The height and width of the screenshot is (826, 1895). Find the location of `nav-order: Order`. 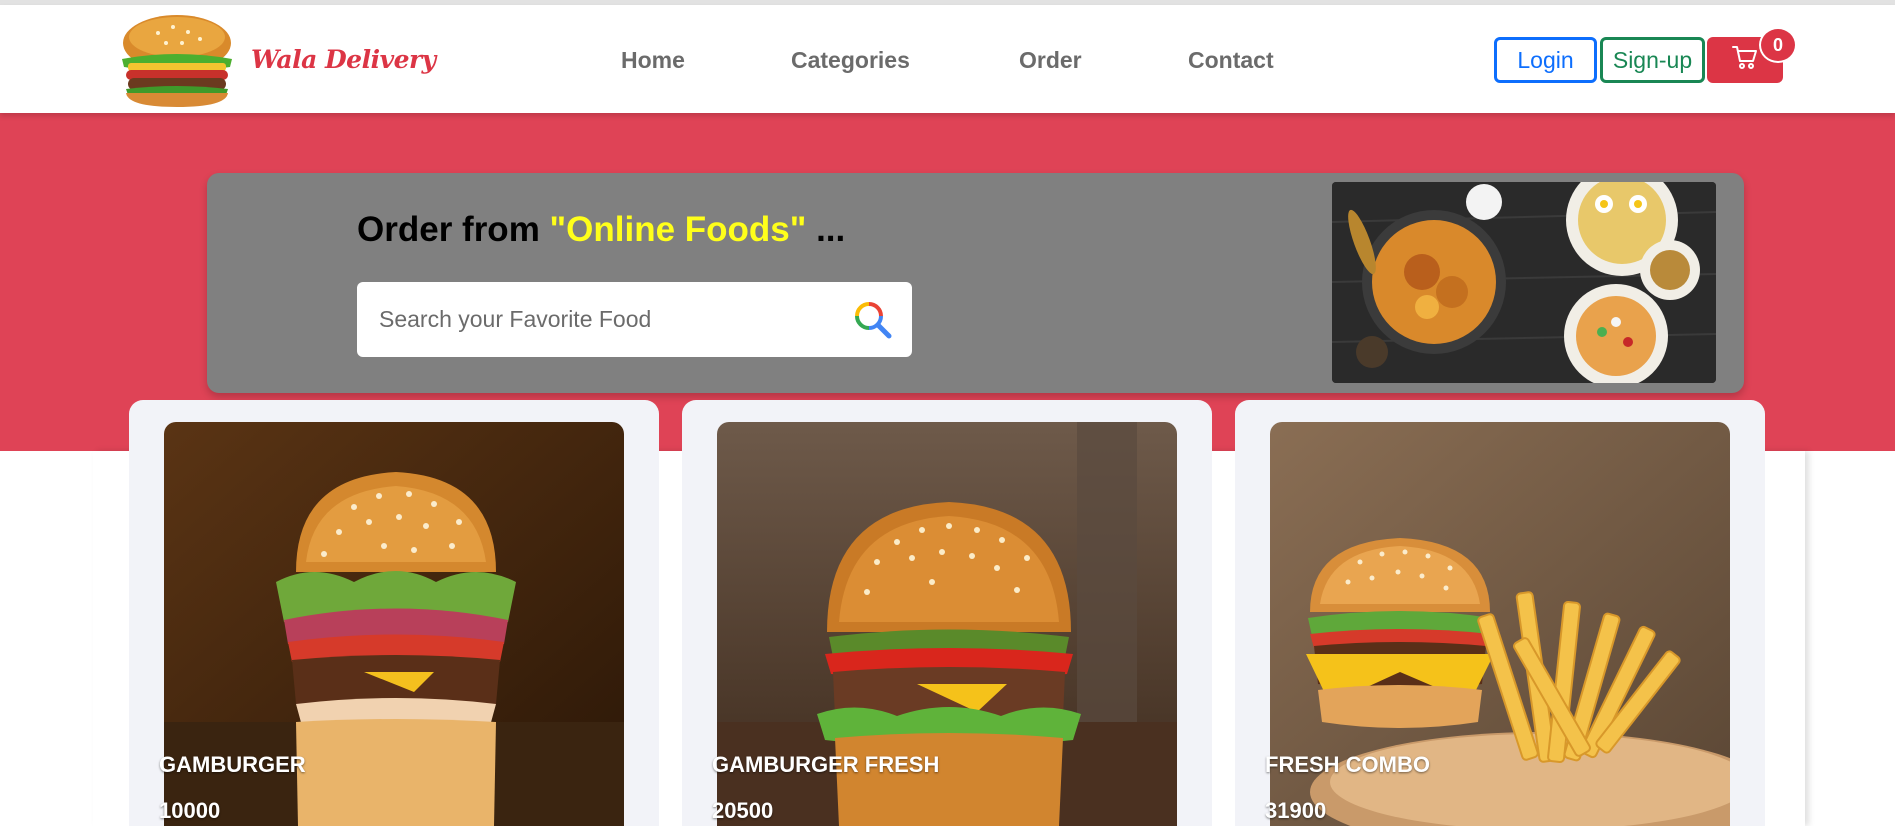

nav-order: Order is located at coordinates (1050, 60).